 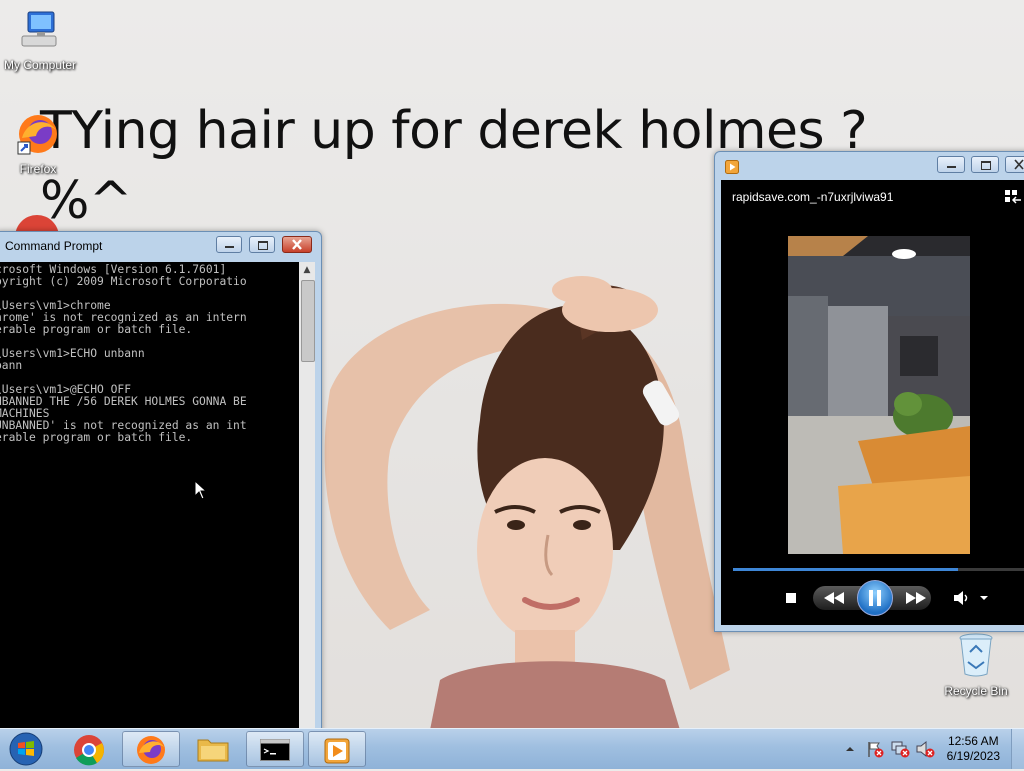 I want to click on desktop-icon-firefox: Firefox, so click(x=39, y=144).